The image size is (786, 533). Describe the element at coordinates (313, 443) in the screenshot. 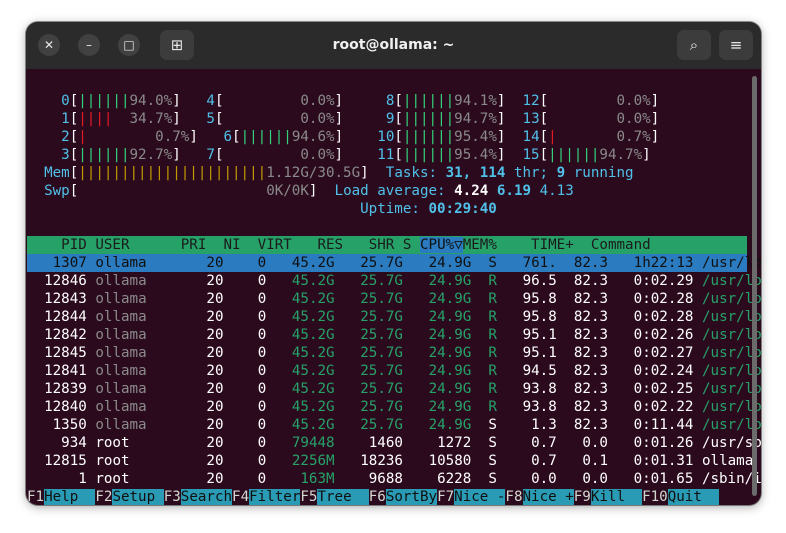

I see `row-virt: 79448` at that location.